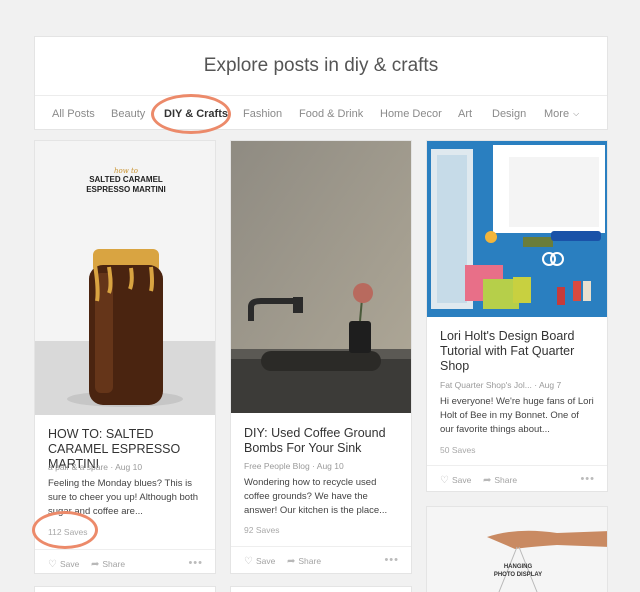 Image resolution: width=640 pixels, height=592 pixels. Describe the element at coordinates (458, 450) in the screenshot. I see `save-count: 50 Saves` at that location.